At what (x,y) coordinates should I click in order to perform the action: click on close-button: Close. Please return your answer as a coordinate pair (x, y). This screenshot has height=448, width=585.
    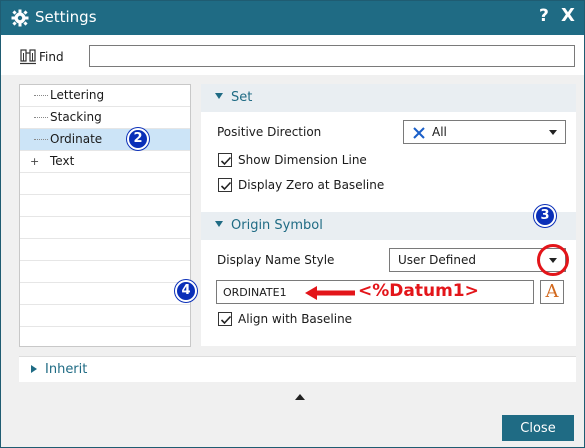
    Looking at the image, I should click on (538, 428).